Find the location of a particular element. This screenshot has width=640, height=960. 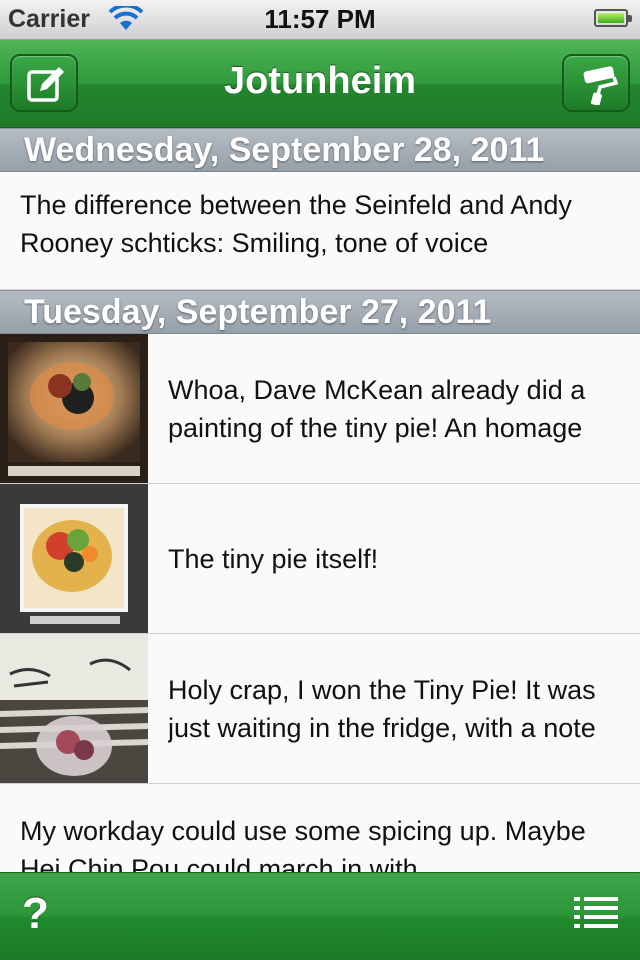

entry-text: The tiny pie itself! is located at coordinates (273, 558).